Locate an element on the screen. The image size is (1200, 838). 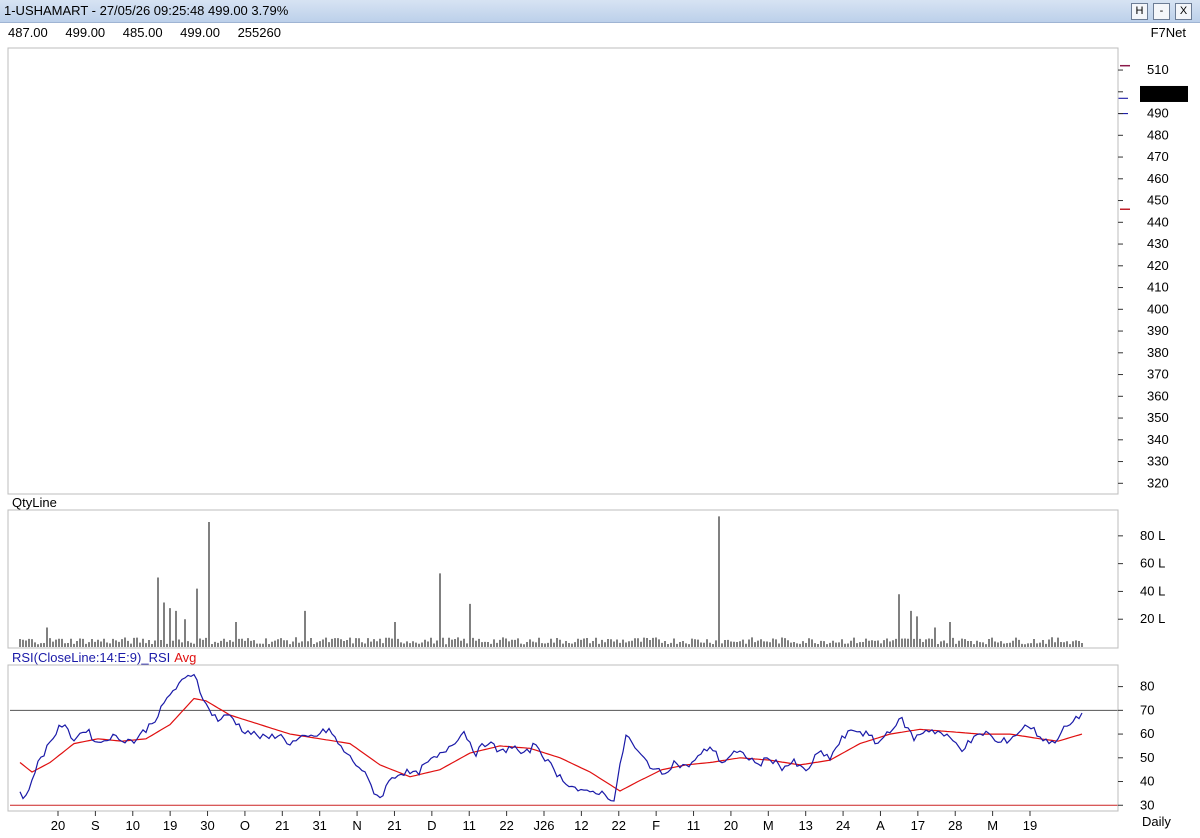
price-tick-label: 480 is located at coordinates (1158, 134).